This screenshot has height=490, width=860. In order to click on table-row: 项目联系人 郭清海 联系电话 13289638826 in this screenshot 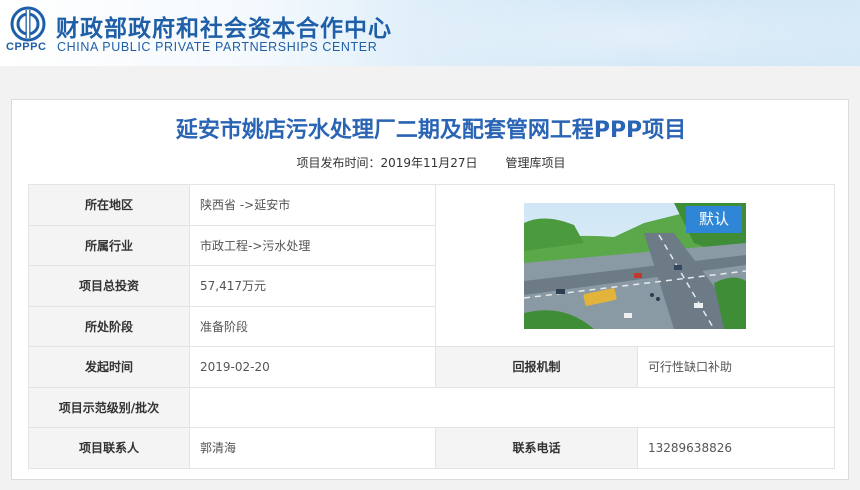, I will do `click(431, 448)`.